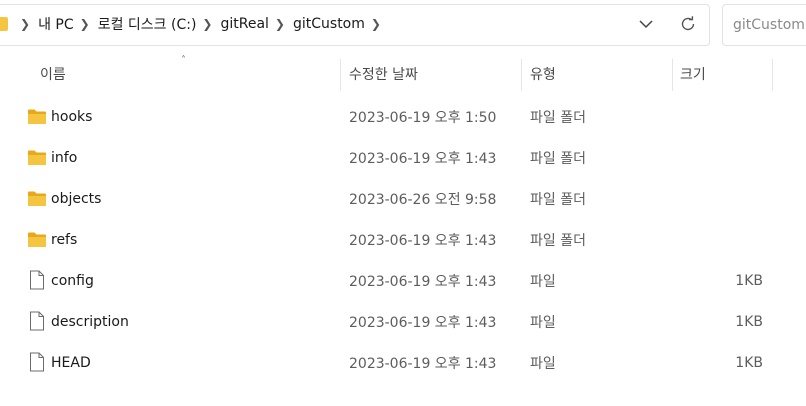 The height and width of the screenshot is (406, 806). I want to click on file-date: 2023-06-26 오전 9:58, so click(423, 199).